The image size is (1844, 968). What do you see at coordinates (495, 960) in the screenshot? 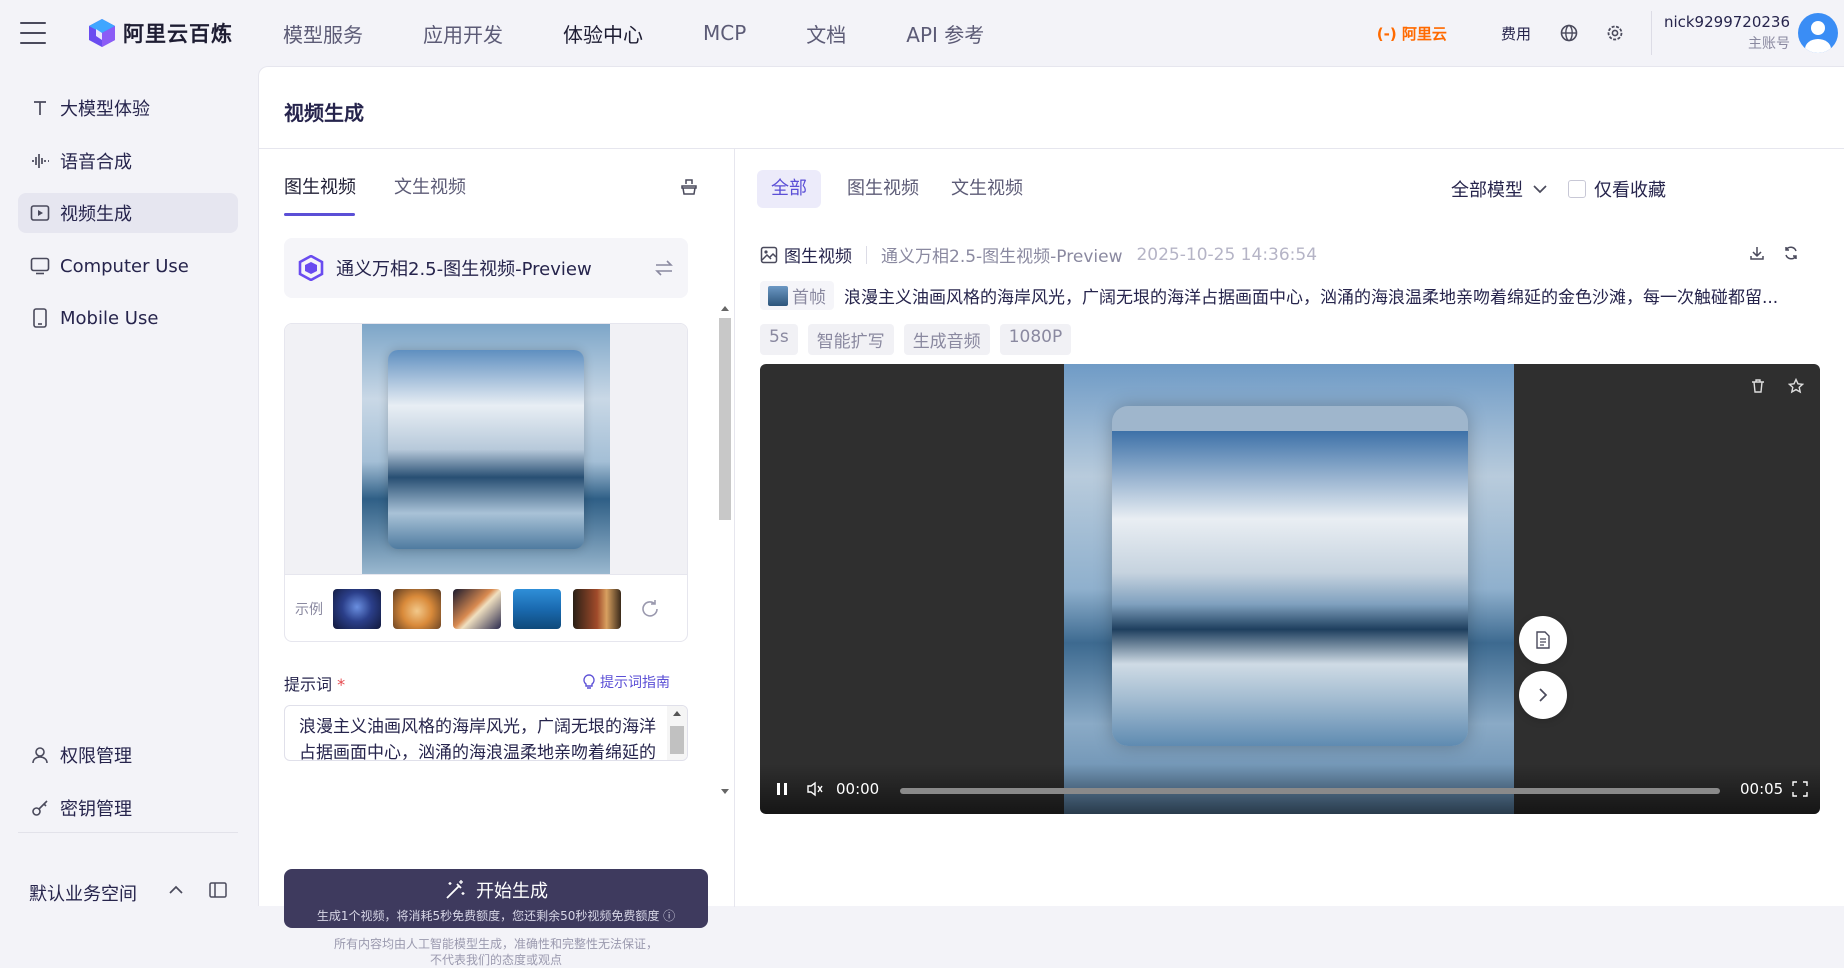
I see `disclaimer-line: 不代表我们的态度或观点` at bounding box center [495, 960].